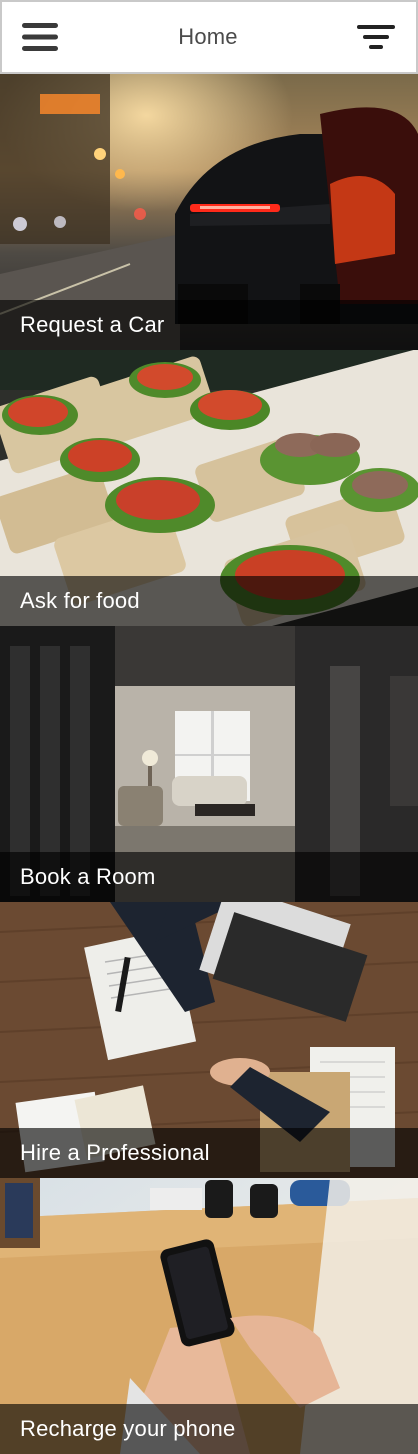 The image size is (418, 1454). What do you see at coordinates (40, 37) in the screenshot?
I see `hamburger-menu-icon` at bounding box center [40, 37].